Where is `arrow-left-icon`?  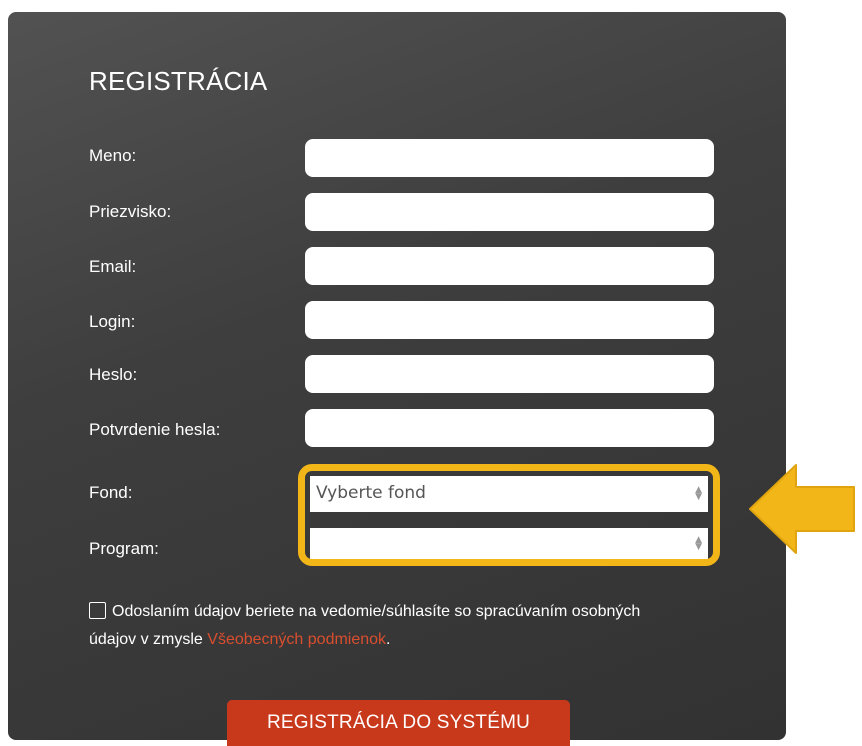
arrow-left-icon is located at coordinates (802, 509).